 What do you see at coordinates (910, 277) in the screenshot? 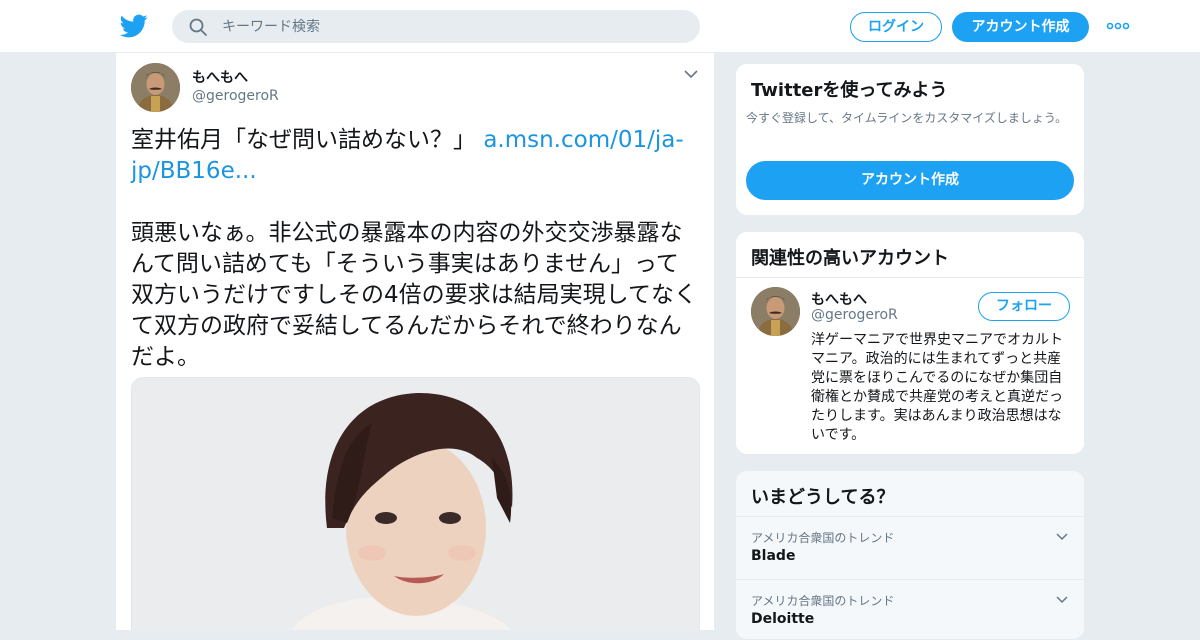
I see `divider` at bounding box center [910, 277].